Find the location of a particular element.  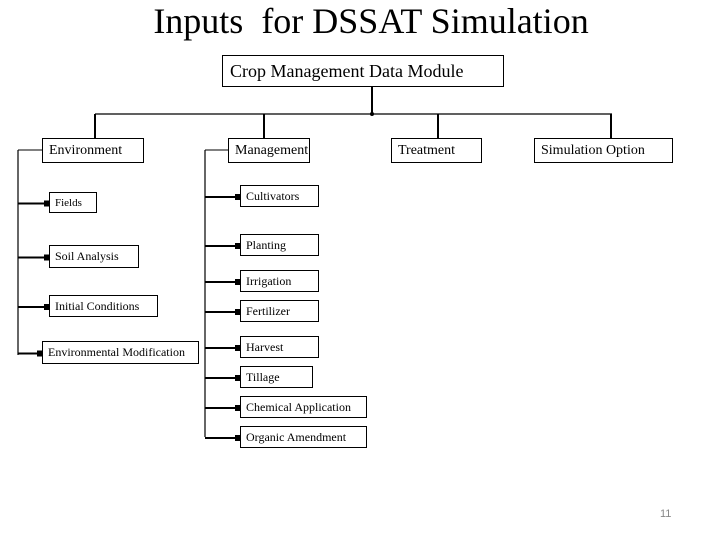

initial-conditions-label: Initial Conditions is located at coordinates (97, 305).